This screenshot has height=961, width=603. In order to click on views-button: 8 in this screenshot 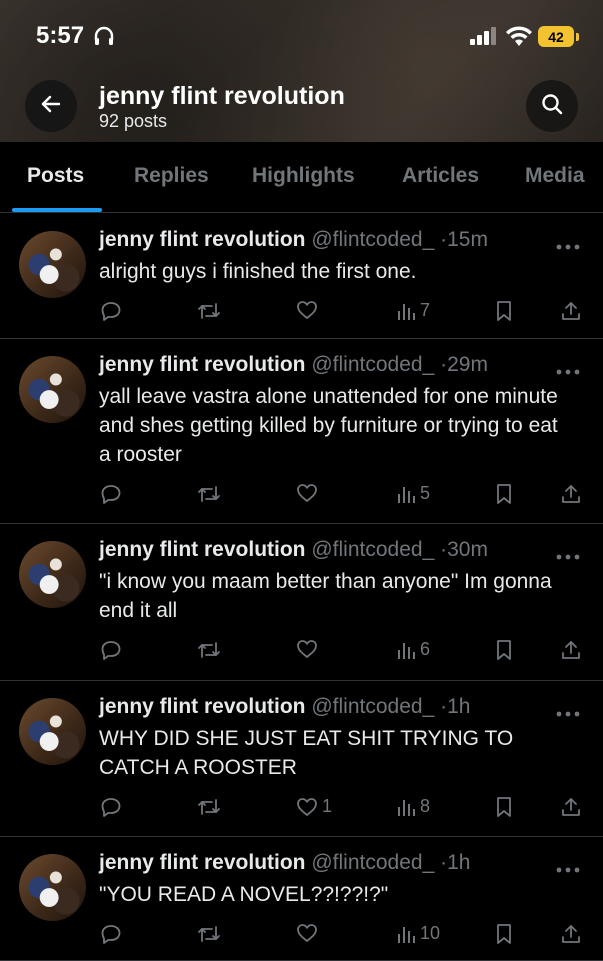, I will do `click(413, 806)`.